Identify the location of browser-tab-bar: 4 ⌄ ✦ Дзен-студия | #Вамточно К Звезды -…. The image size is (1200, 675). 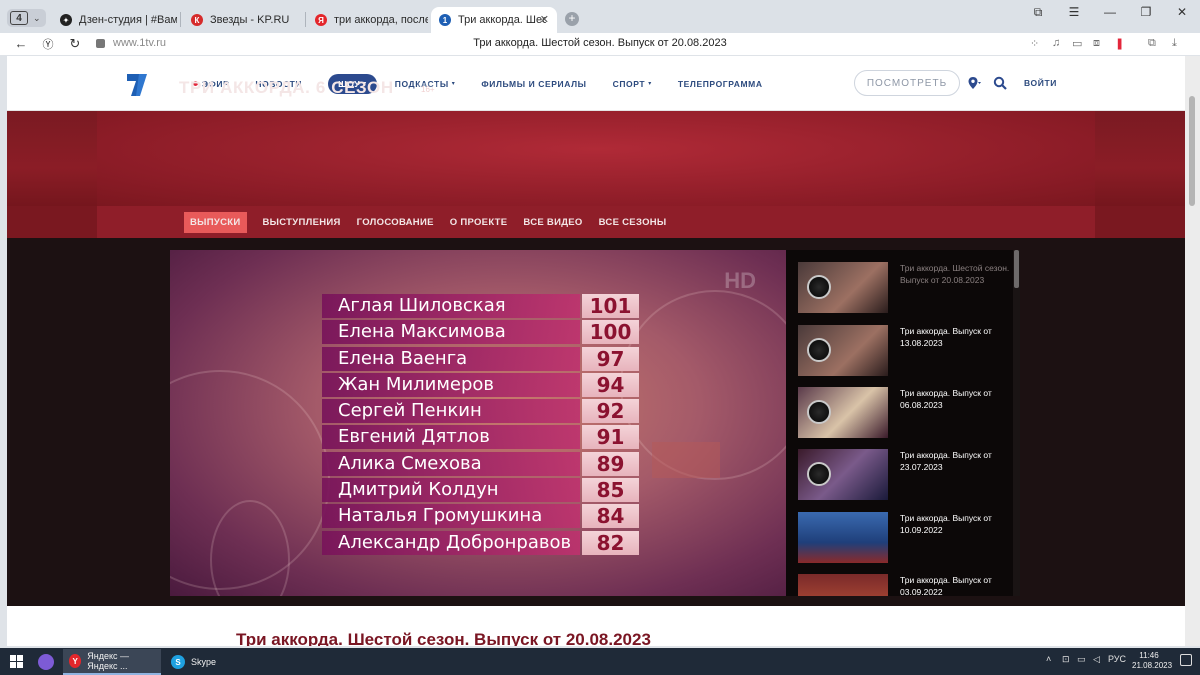
(600, 16).